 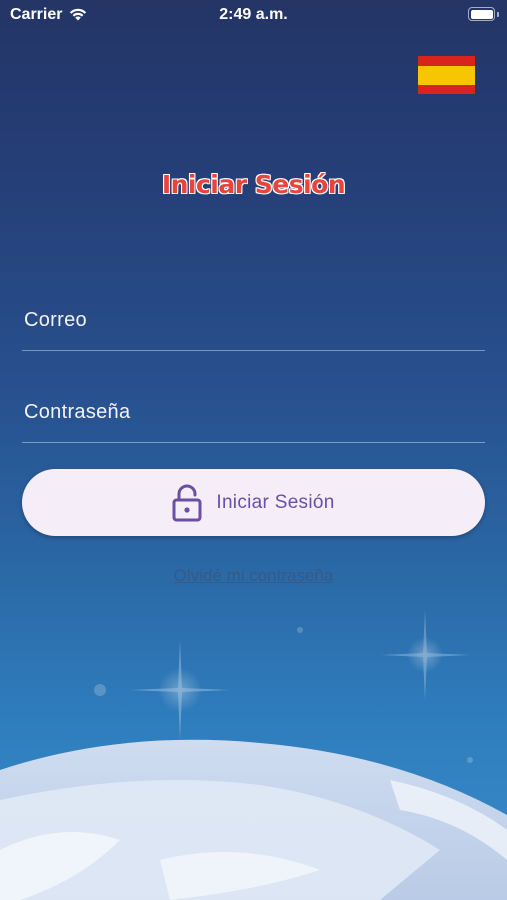 I want to click on login-button: Iniciar Sesión, so click(x=253, y=502).